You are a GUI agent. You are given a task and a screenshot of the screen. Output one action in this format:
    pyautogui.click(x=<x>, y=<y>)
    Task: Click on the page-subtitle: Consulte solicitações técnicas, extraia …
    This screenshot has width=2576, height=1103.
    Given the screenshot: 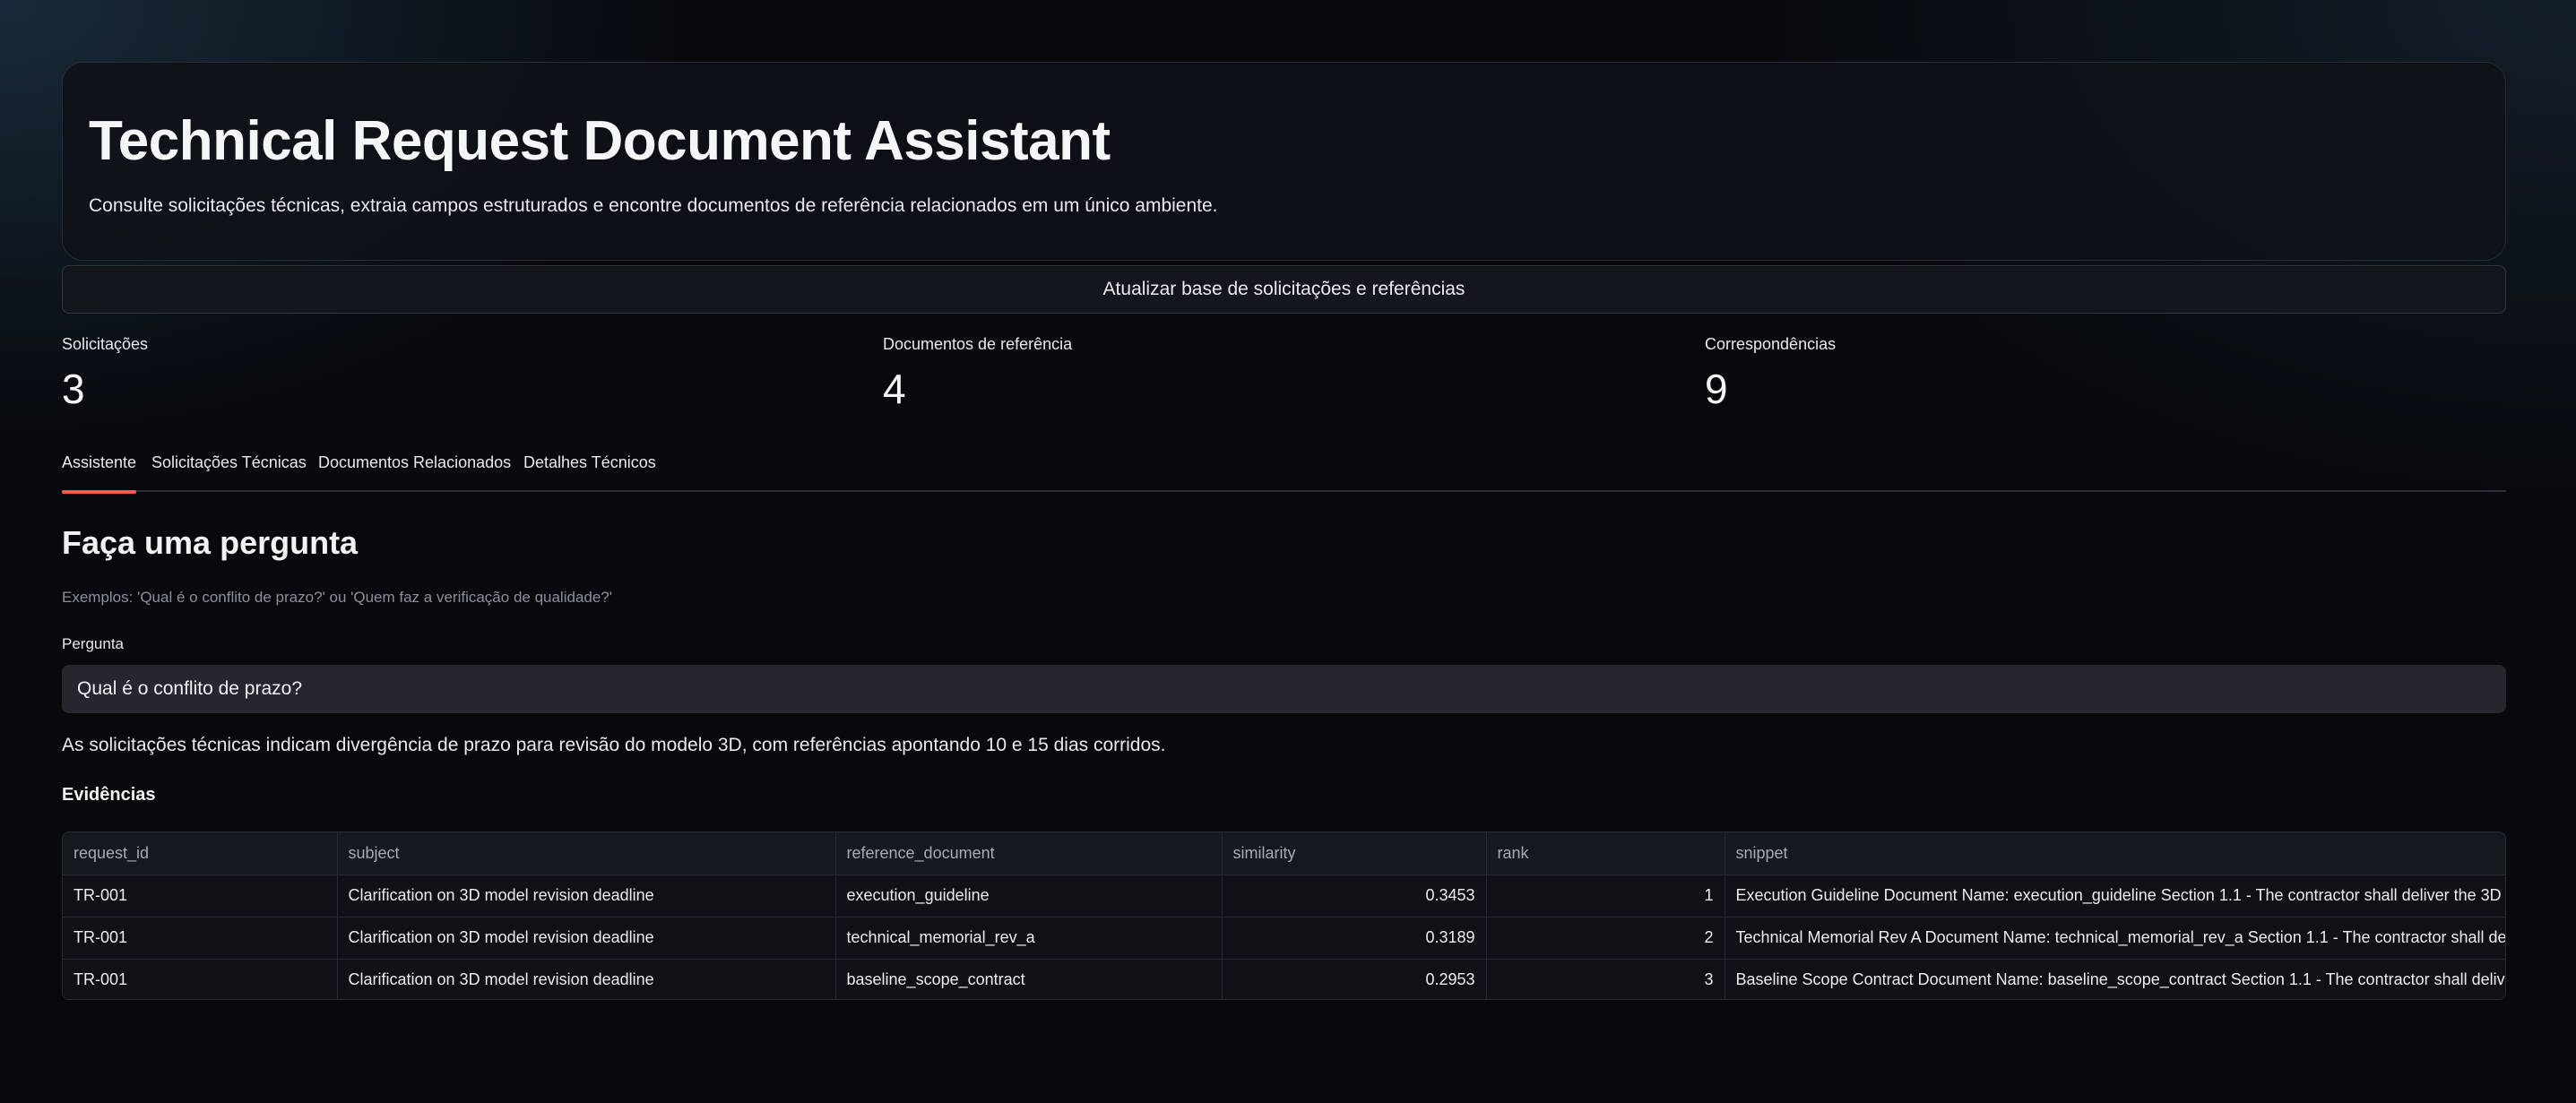 What is the action you would take?
    pyautogui.click(x=653, y=205)
    